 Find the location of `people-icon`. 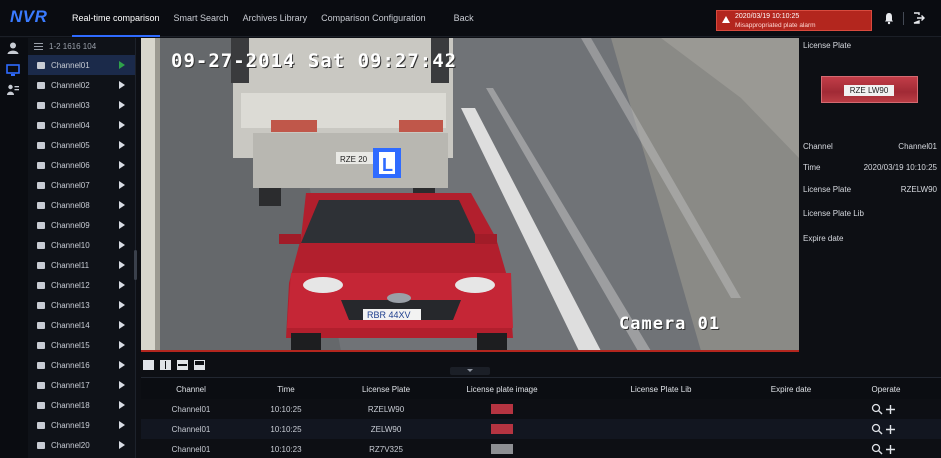

people-icon is located at coordinates (13, 90).